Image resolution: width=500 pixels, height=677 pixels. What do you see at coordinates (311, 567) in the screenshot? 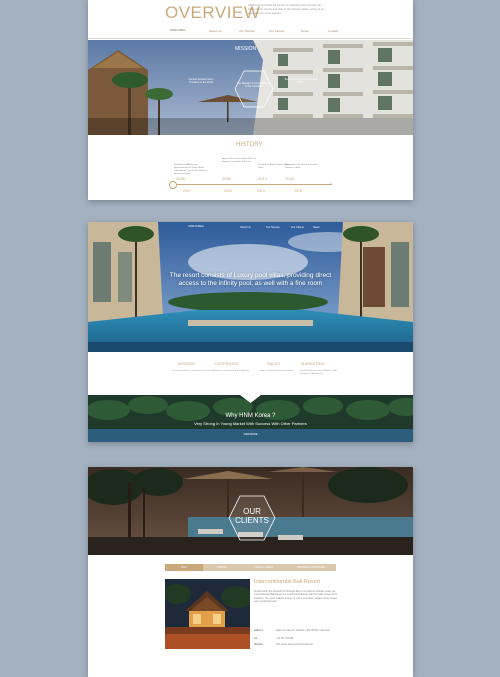
I see `tab-vietnam-philippines: VIETNAM & PHILIPPINES` at bounding box center [311, 567].